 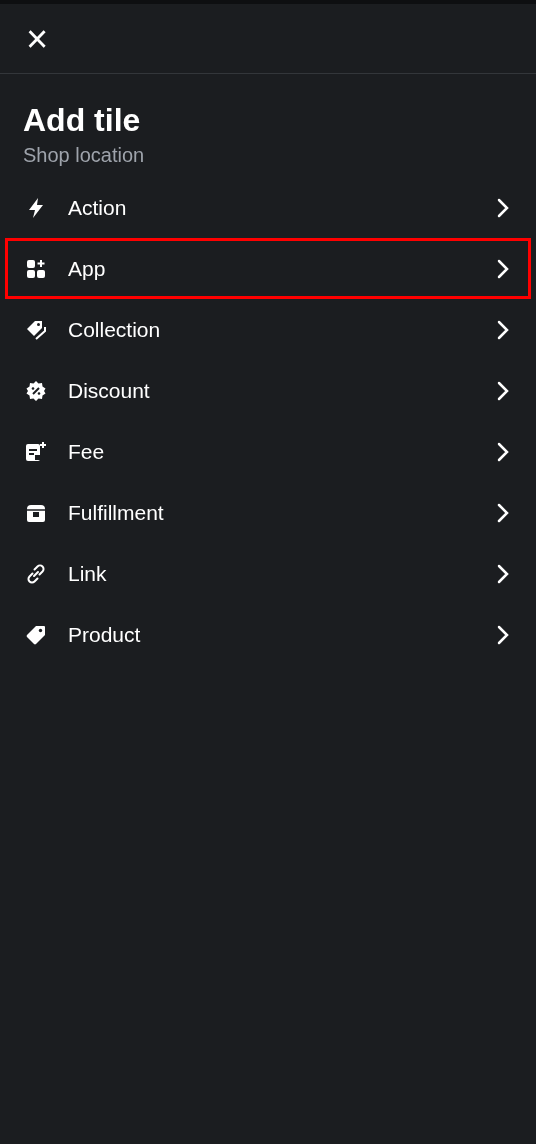 I want to click on menu-item: Discount, so click(x=268, y=390).